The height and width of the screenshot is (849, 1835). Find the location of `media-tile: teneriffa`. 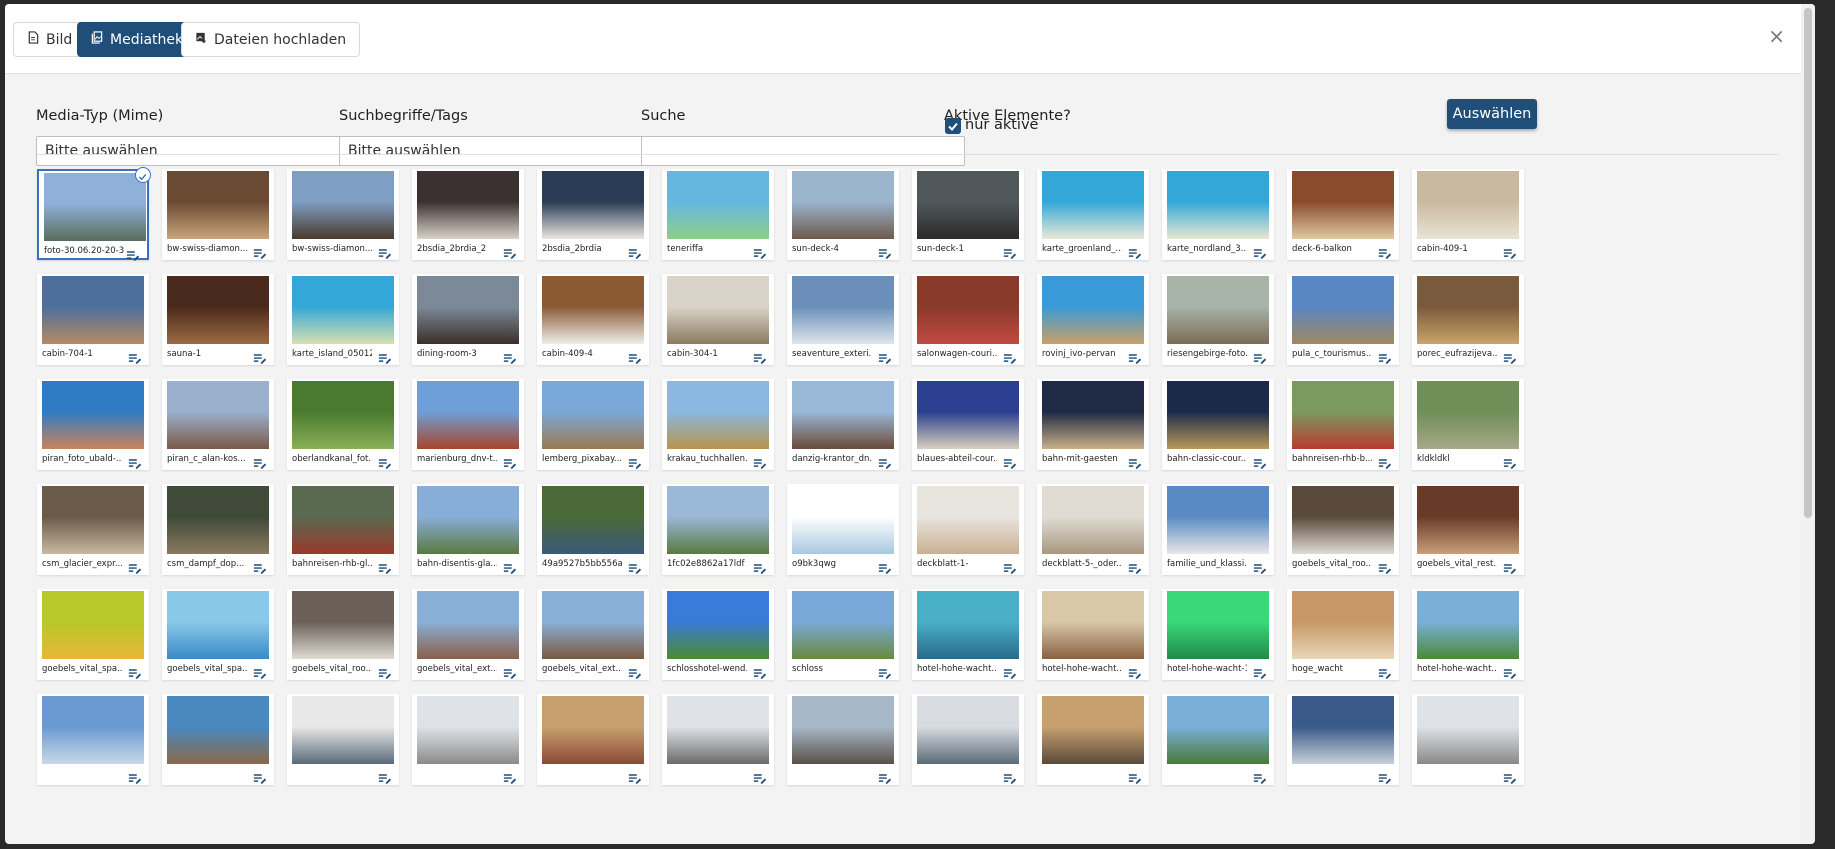

media-tile: teneriffa is located at coordinates (718, 214).